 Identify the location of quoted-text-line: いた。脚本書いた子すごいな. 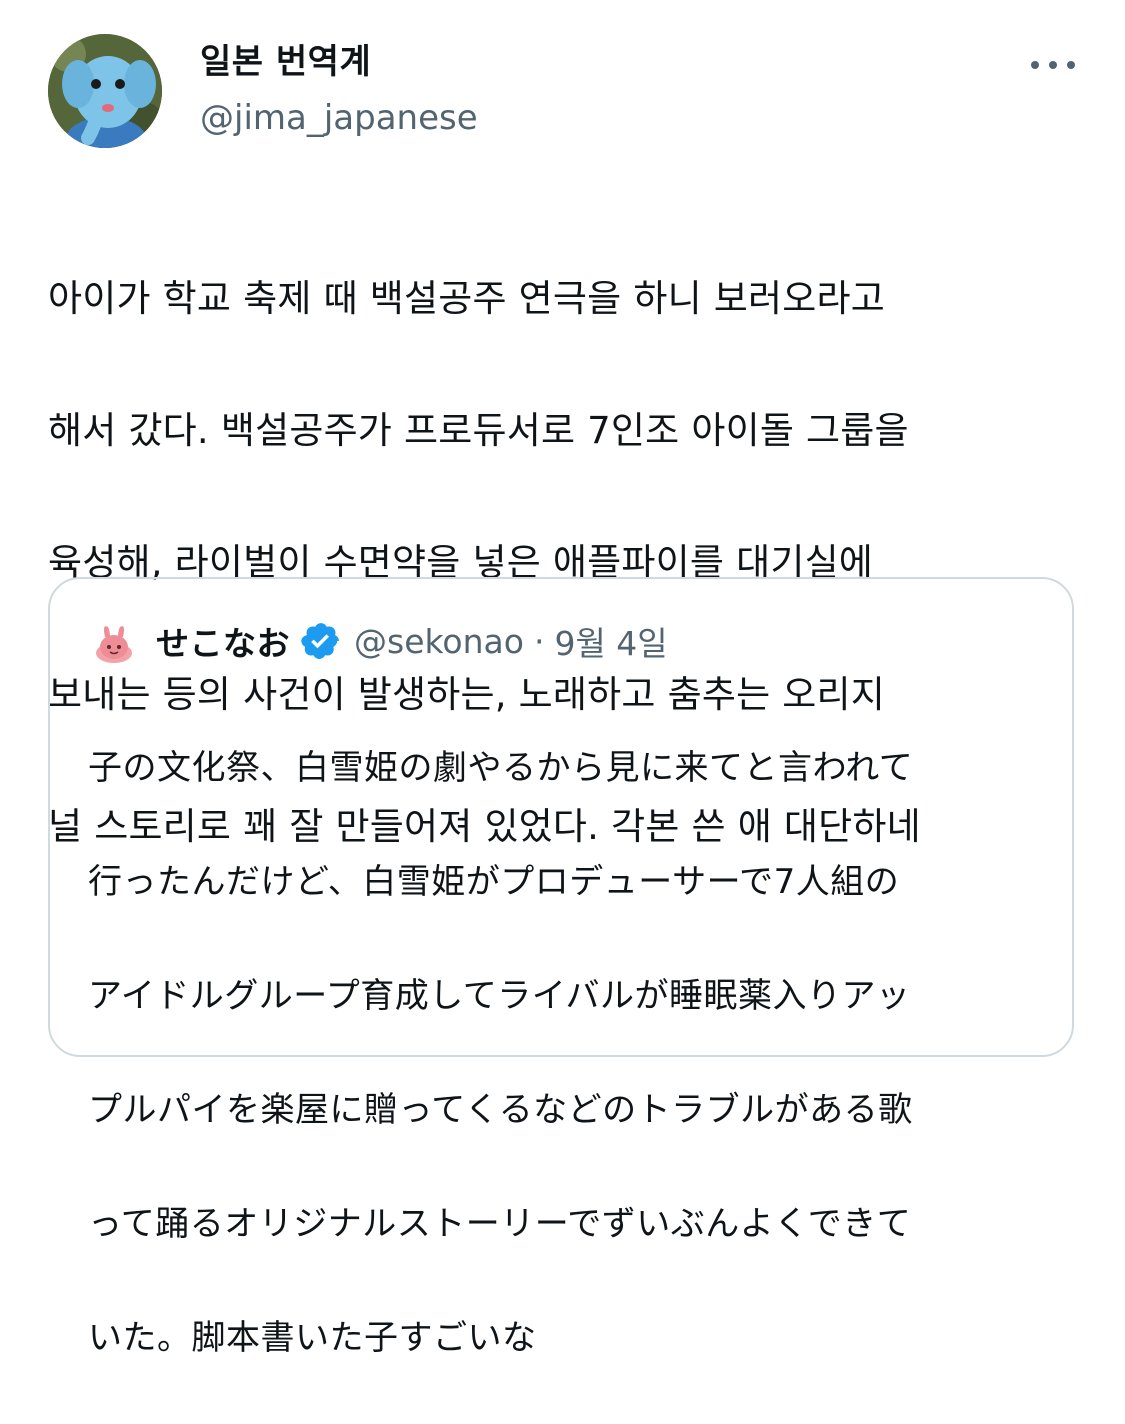
(312, 1338).